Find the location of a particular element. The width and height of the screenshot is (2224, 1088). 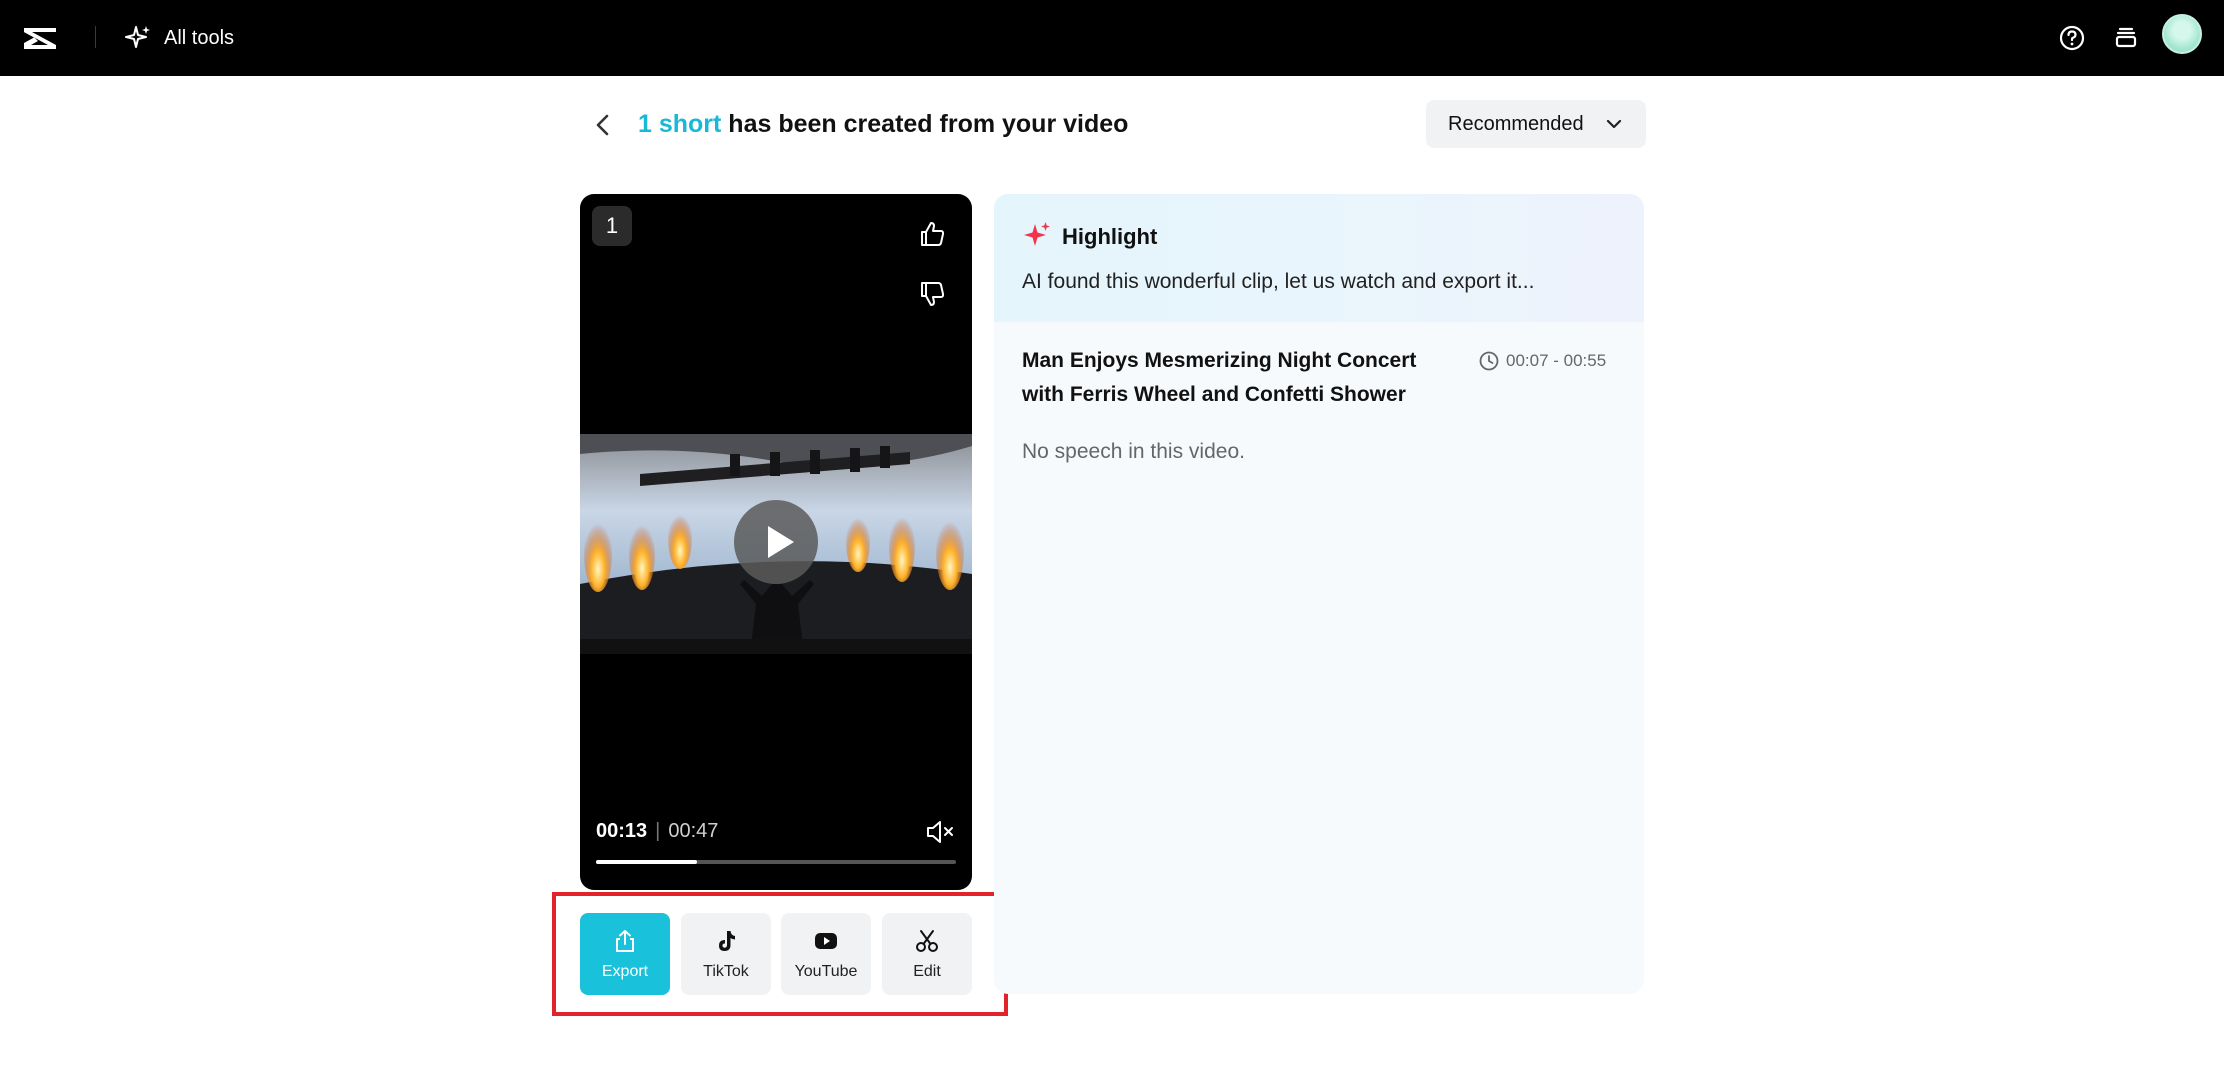

current-time: 00:13 is located at coordinates (622, 831).